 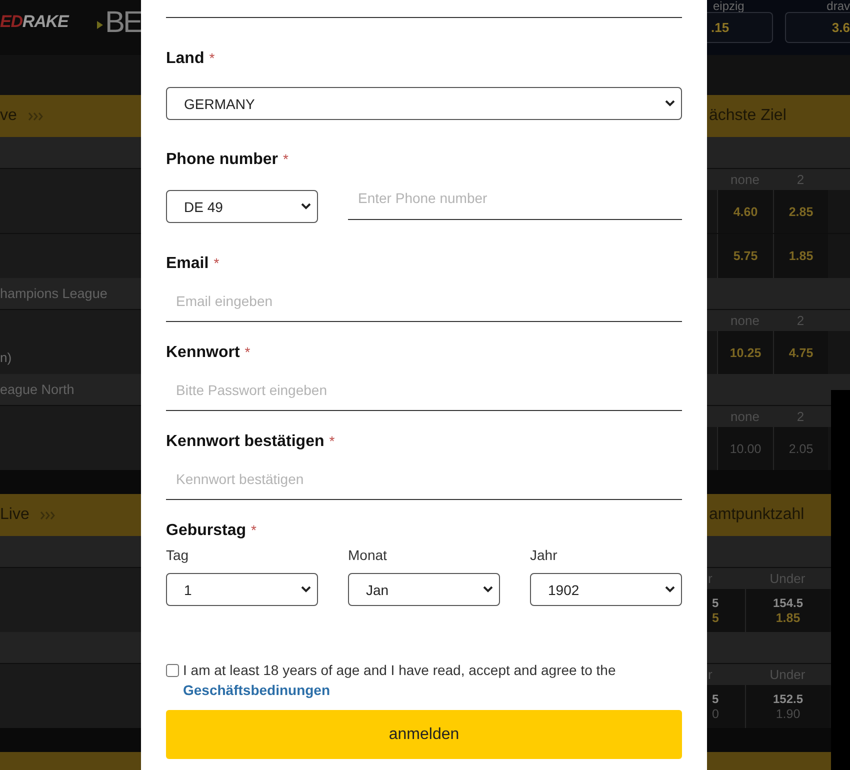 I want to click on odds-button: .15, so click(x=740, y=27).